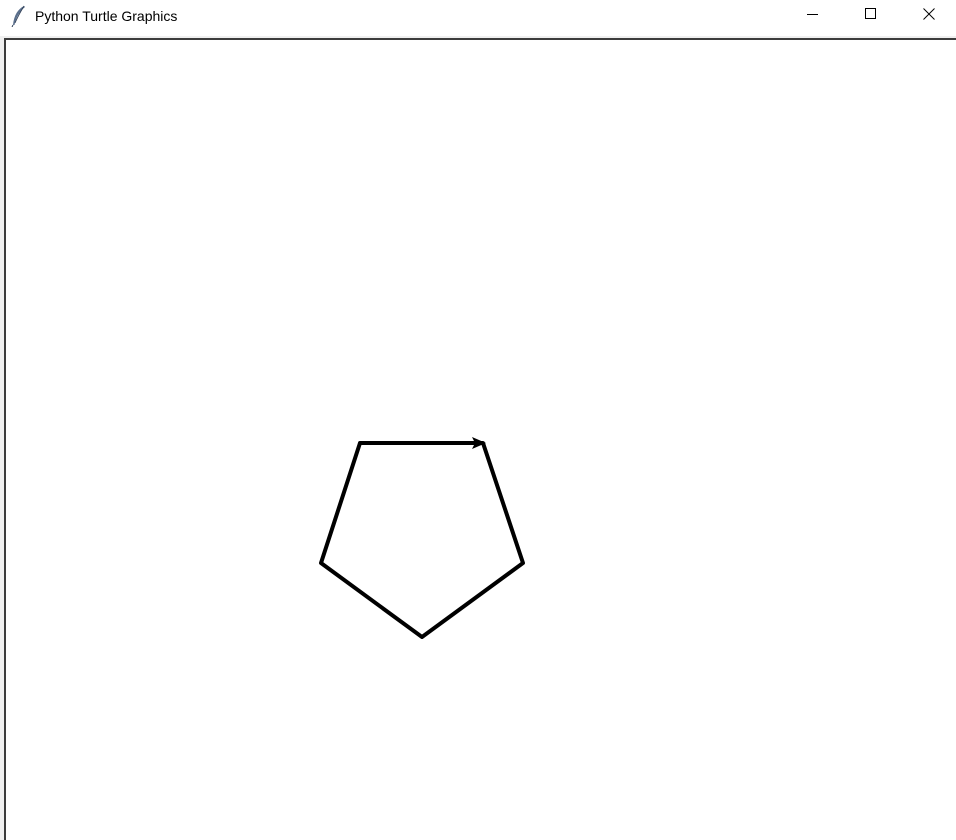 Image resolution: width=956 pixels, height=840 pixels. What do you see at coordinates (106, 16) in the screenshot?
I see `window-title: Python Turtle Graphics` at bounding box center [106, 16].